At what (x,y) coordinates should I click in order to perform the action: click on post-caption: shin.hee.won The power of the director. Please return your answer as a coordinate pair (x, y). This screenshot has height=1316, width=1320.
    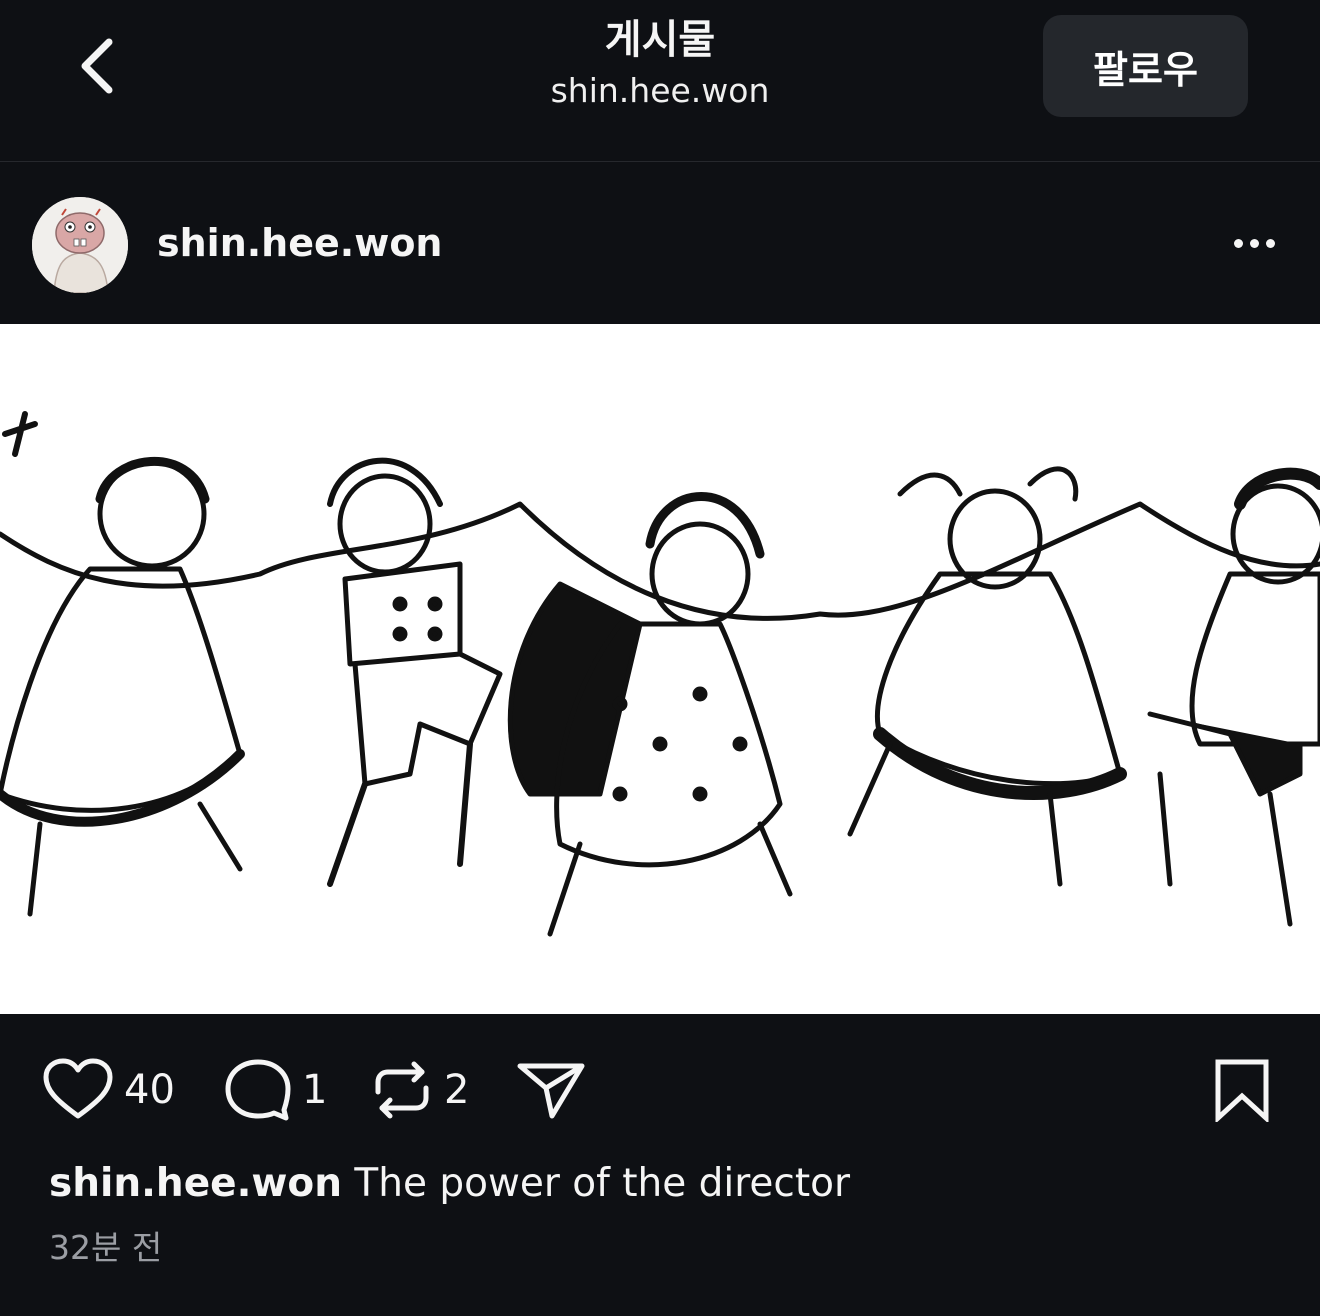
    Looking at the image, I should click on (449, 1184).